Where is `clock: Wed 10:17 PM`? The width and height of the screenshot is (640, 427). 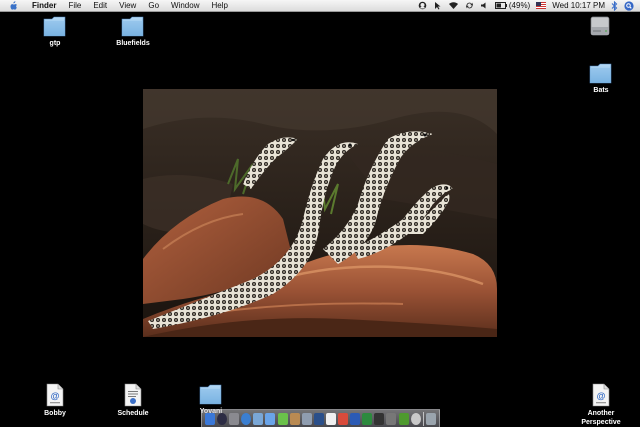
clock: Wed 10:17 PM is located at coordinates (578, 5).